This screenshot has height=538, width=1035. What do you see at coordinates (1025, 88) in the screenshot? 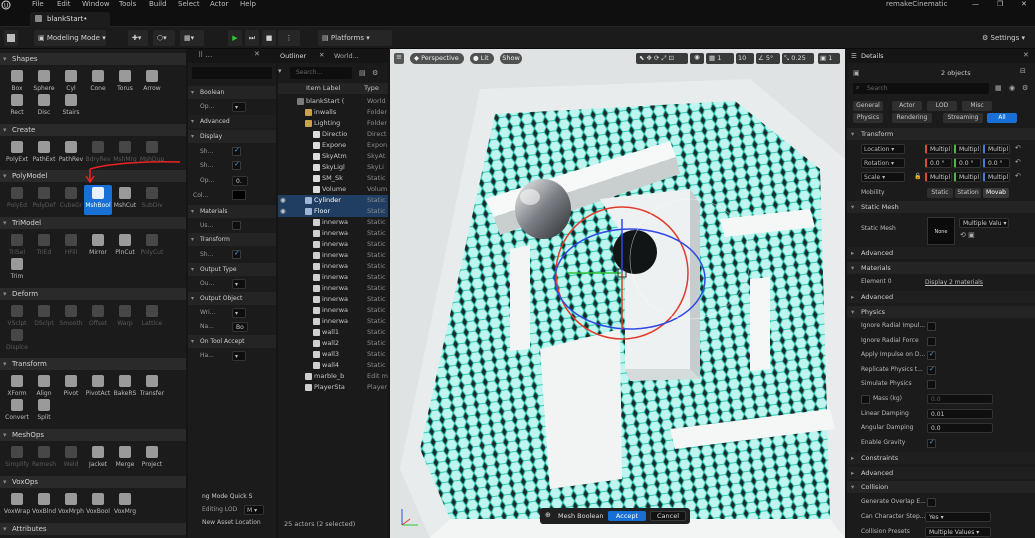
I see `details-settings-icon: ⚙` at bounding box center [1025, 88].